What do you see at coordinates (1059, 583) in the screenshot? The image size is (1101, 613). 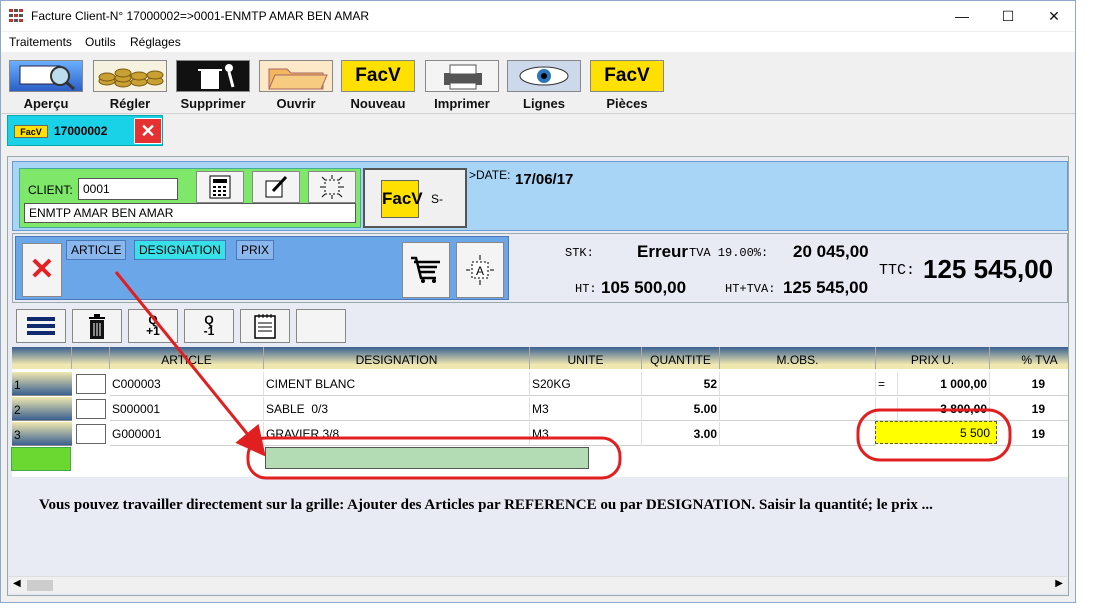 I see `scroll-right-icon: ▶` at bounding box center [1059, 583].